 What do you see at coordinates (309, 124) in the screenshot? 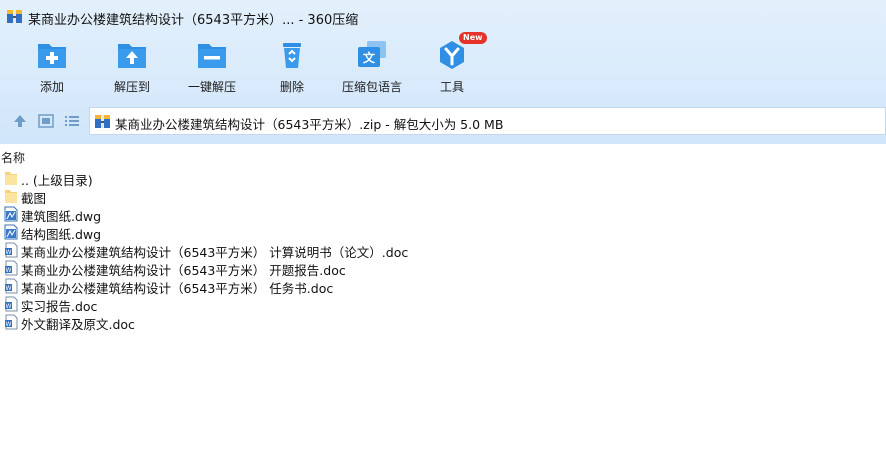
I see `address-path: 某商业办公楼建筑结构设计（6543平方米）.zip - 解包大小为 5.0 MB` at bounding box center [309, 124].